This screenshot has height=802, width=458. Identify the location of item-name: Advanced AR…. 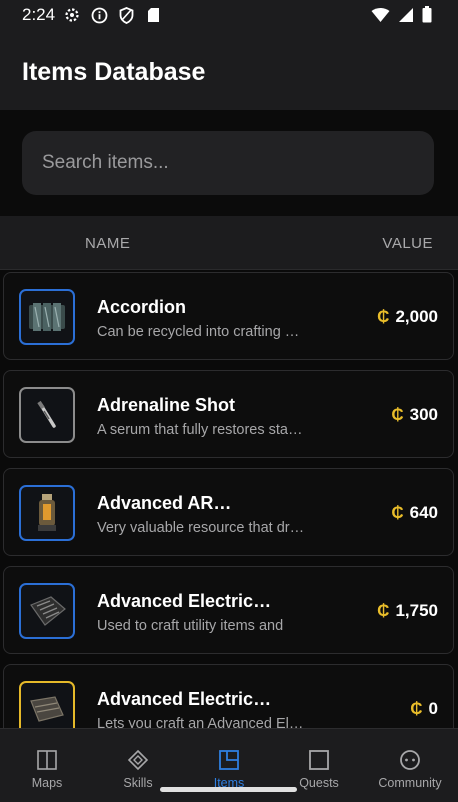
(164, 503).